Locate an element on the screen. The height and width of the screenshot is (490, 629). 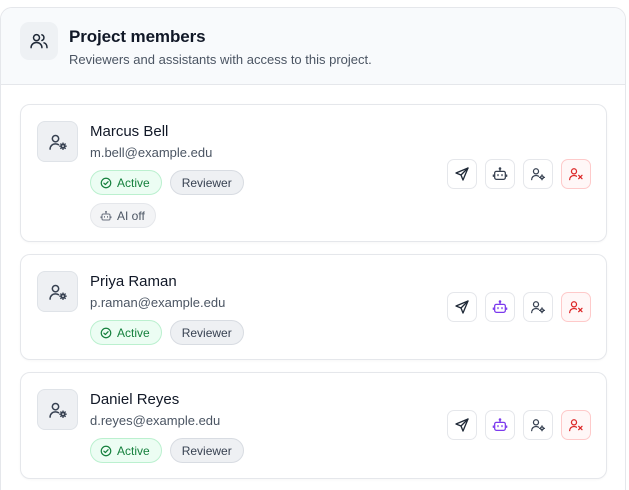
member-name: Marcus Bell is located at coordinates (129, 131).